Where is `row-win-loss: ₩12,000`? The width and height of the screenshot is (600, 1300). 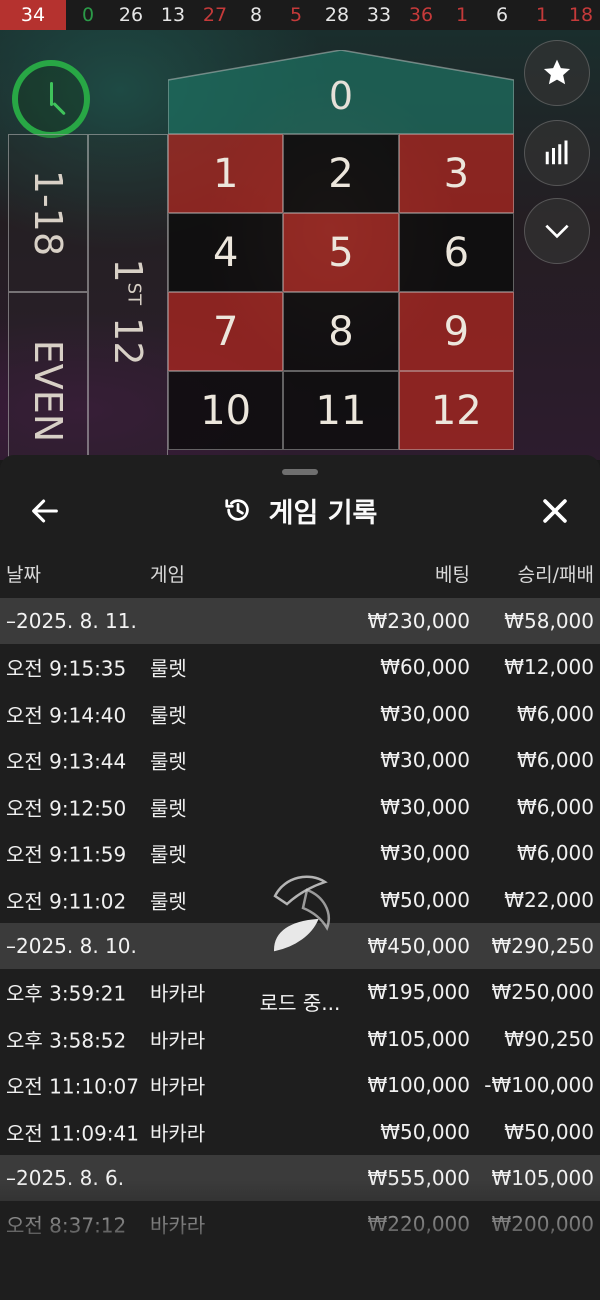
row-win-loss: ₩12,000 is located at coordinates (549, 667).